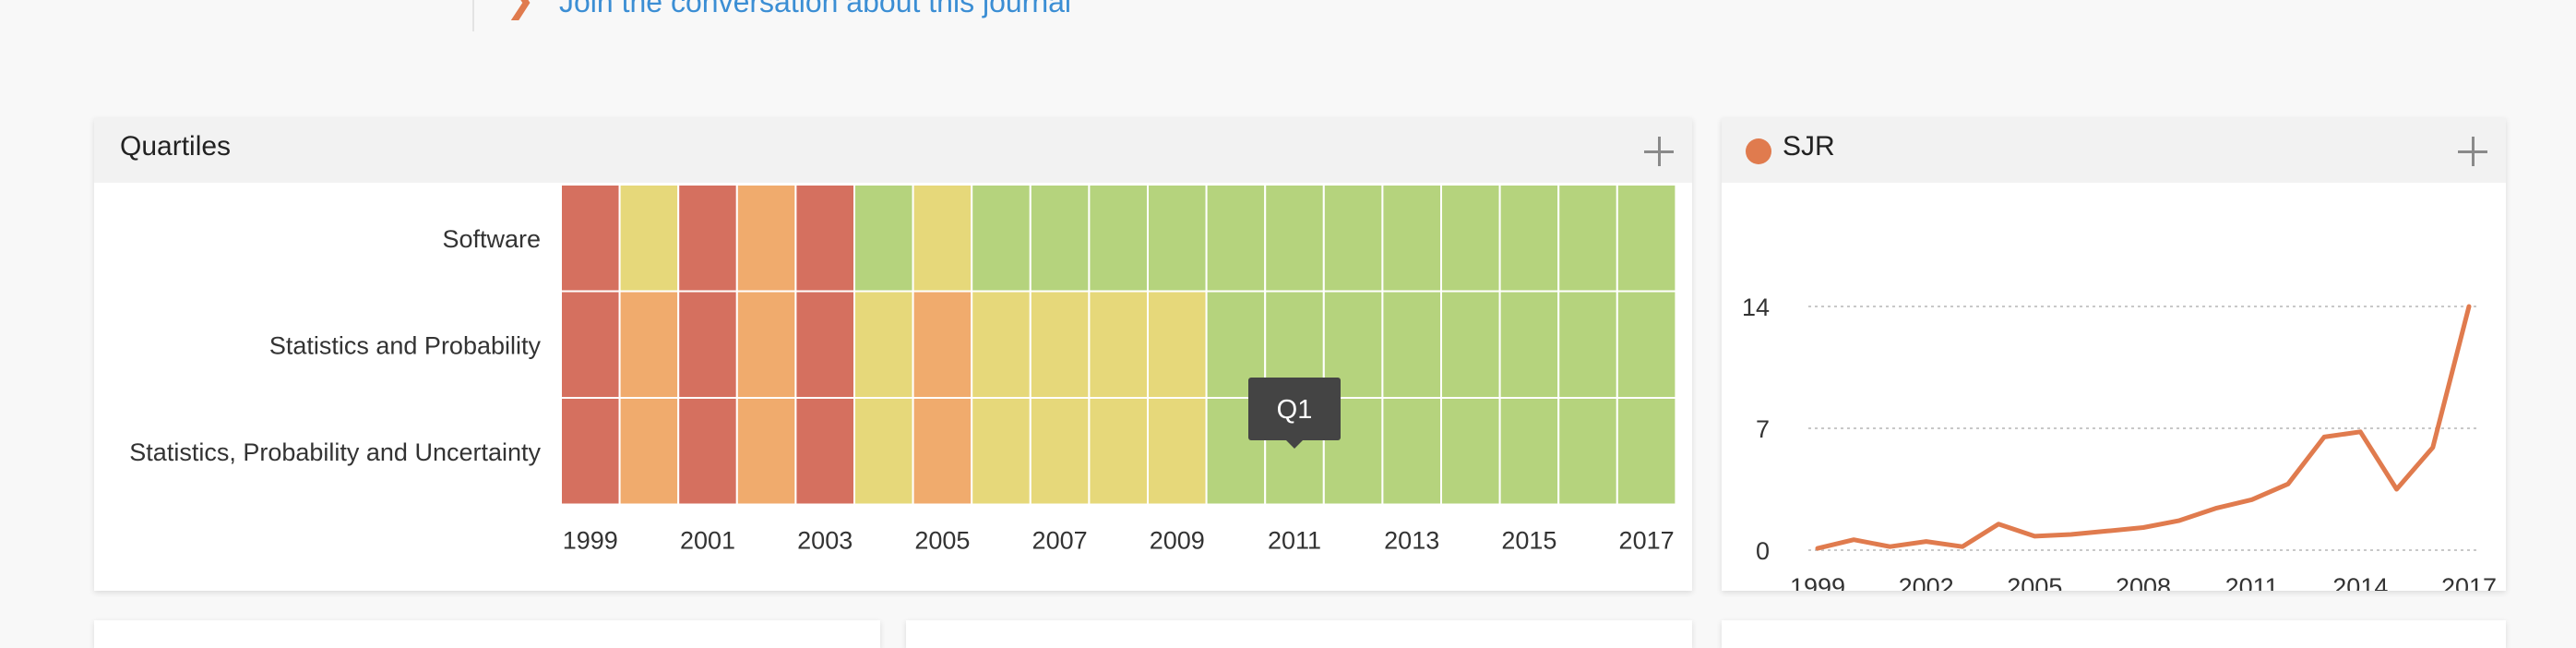 Image resolution: width=2576 pixels, height=648 pixels. What do you see at coordinates (335, 452) in the screenshot?
I see `row-label: Statistics, Probability and Uncertainty` at bounding box center [335, 452].